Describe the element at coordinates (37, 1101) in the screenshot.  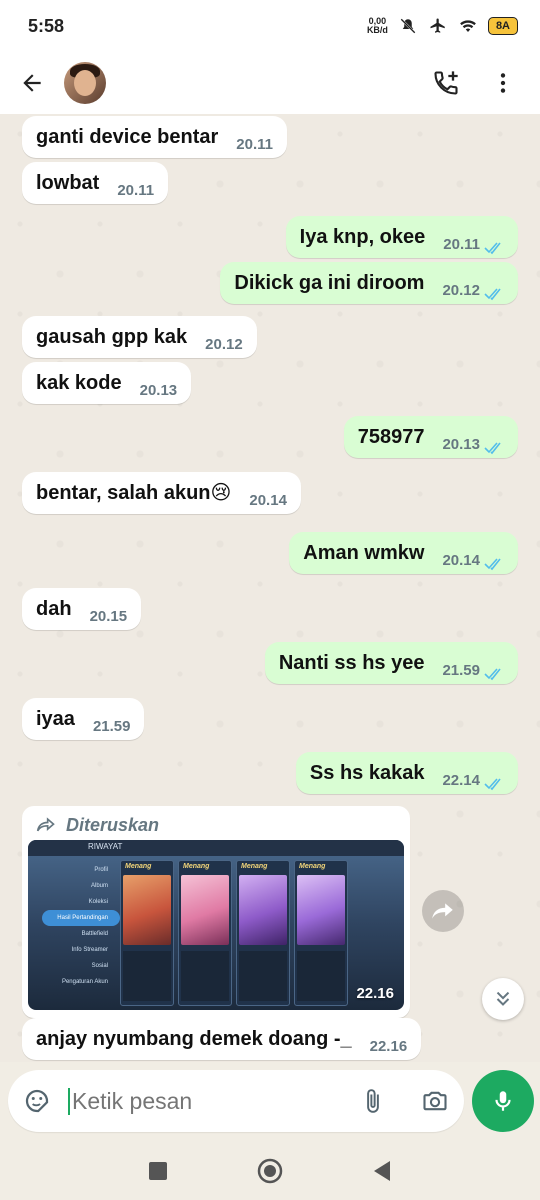
I see `sticker-icon` at that location.